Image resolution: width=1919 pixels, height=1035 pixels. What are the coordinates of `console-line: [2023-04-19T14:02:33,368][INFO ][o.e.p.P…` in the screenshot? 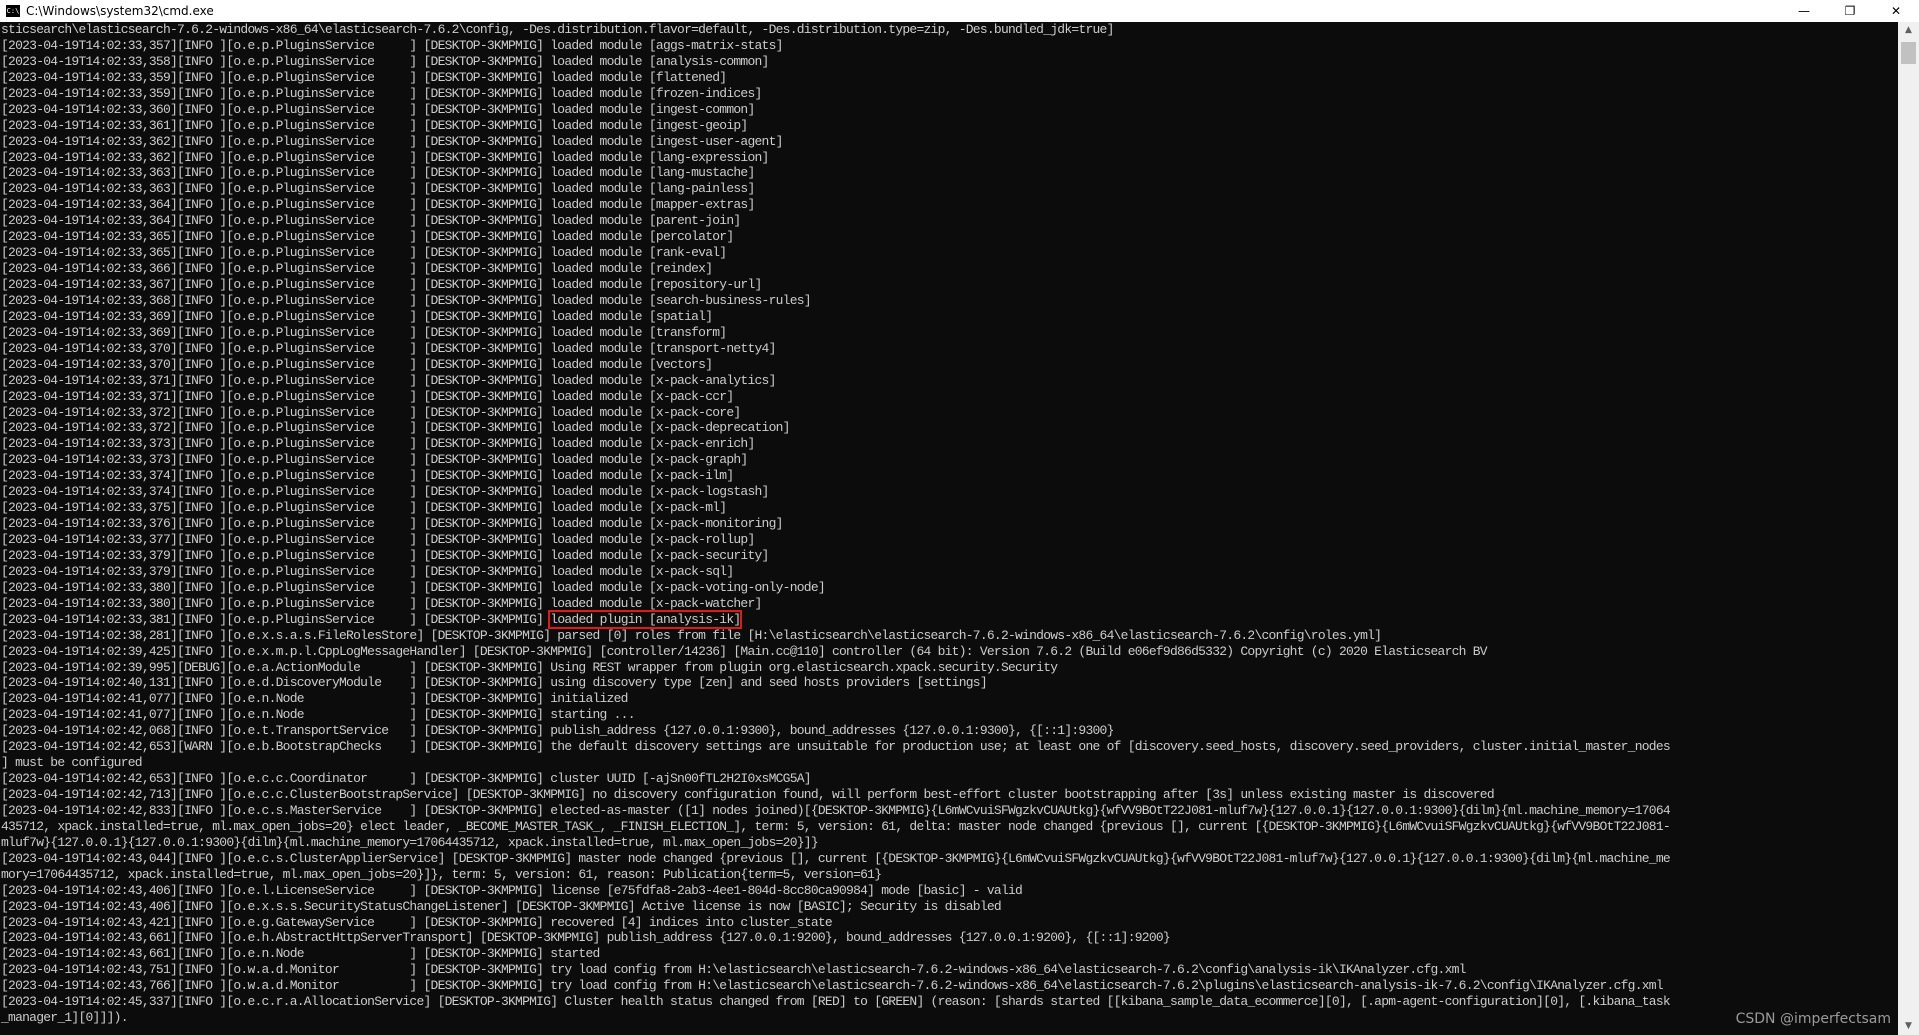 It's located at (406, 300).